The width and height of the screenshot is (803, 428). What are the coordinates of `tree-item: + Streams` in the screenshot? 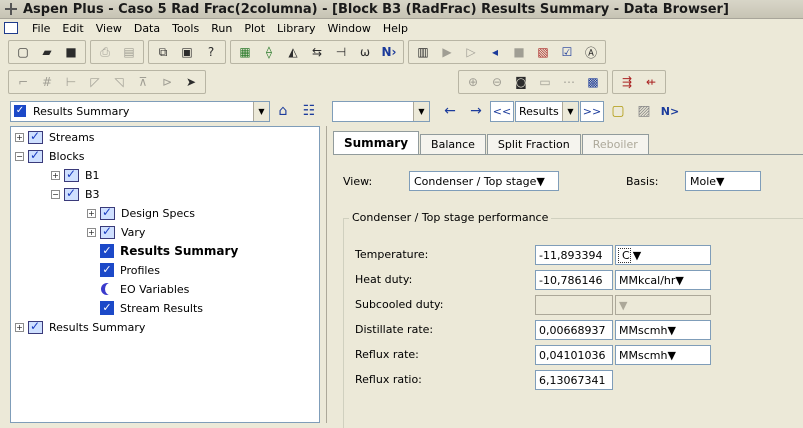 It's located at (55, 137).